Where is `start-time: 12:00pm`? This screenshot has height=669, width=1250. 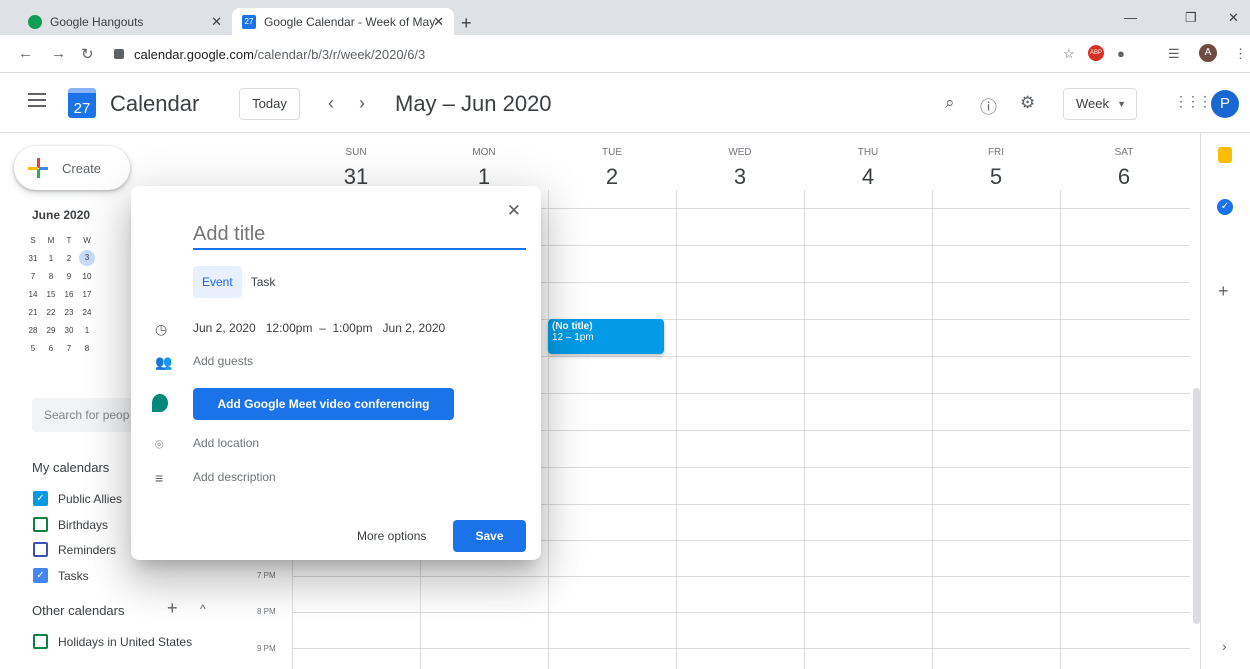 start-time: 12:00pm is located at coordinates (289, 328).